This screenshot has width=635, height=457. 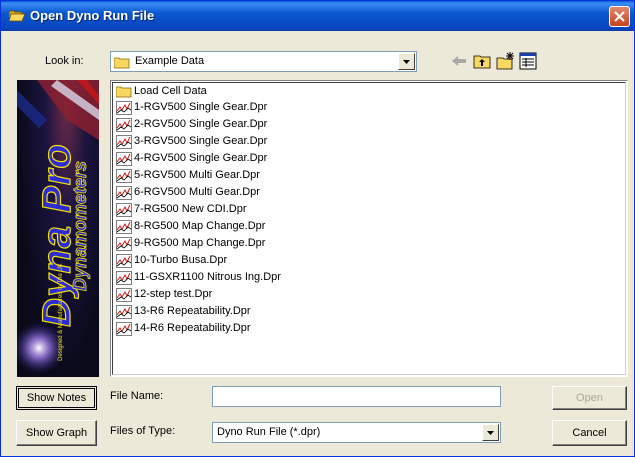 I want to click on up-folder-icon, so click(x=482, y=62).